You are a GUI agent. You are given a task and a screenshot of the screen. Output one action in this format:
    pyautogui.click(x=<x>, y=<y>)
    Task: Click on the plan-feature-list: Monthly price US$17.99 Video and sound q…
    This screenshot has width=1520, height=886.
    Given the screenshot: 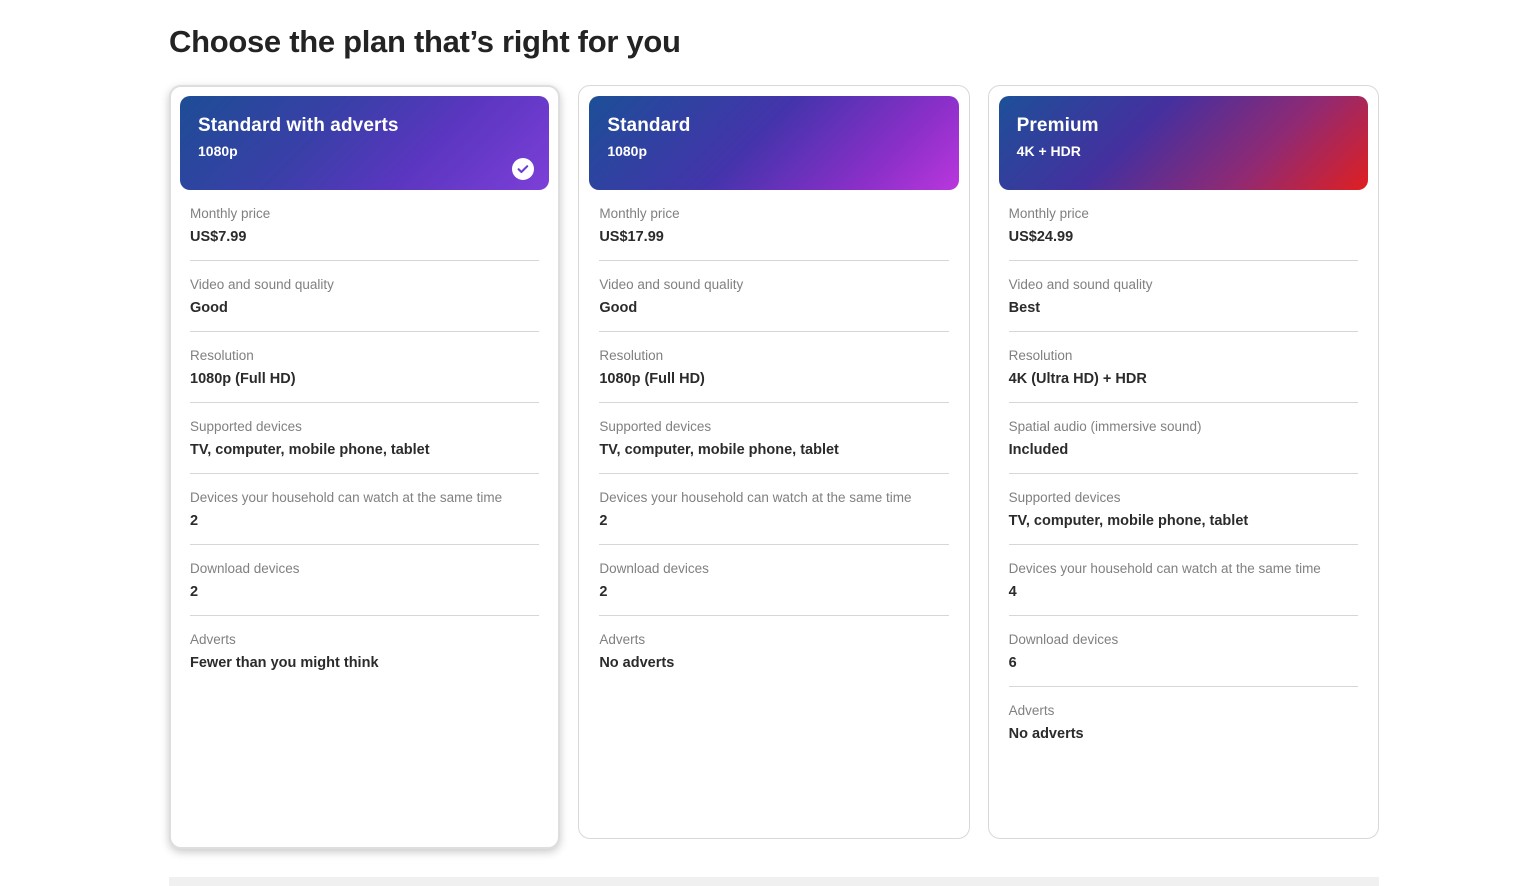 What is the action you would take?
    pyautogui.click(x=773, y=438)
    